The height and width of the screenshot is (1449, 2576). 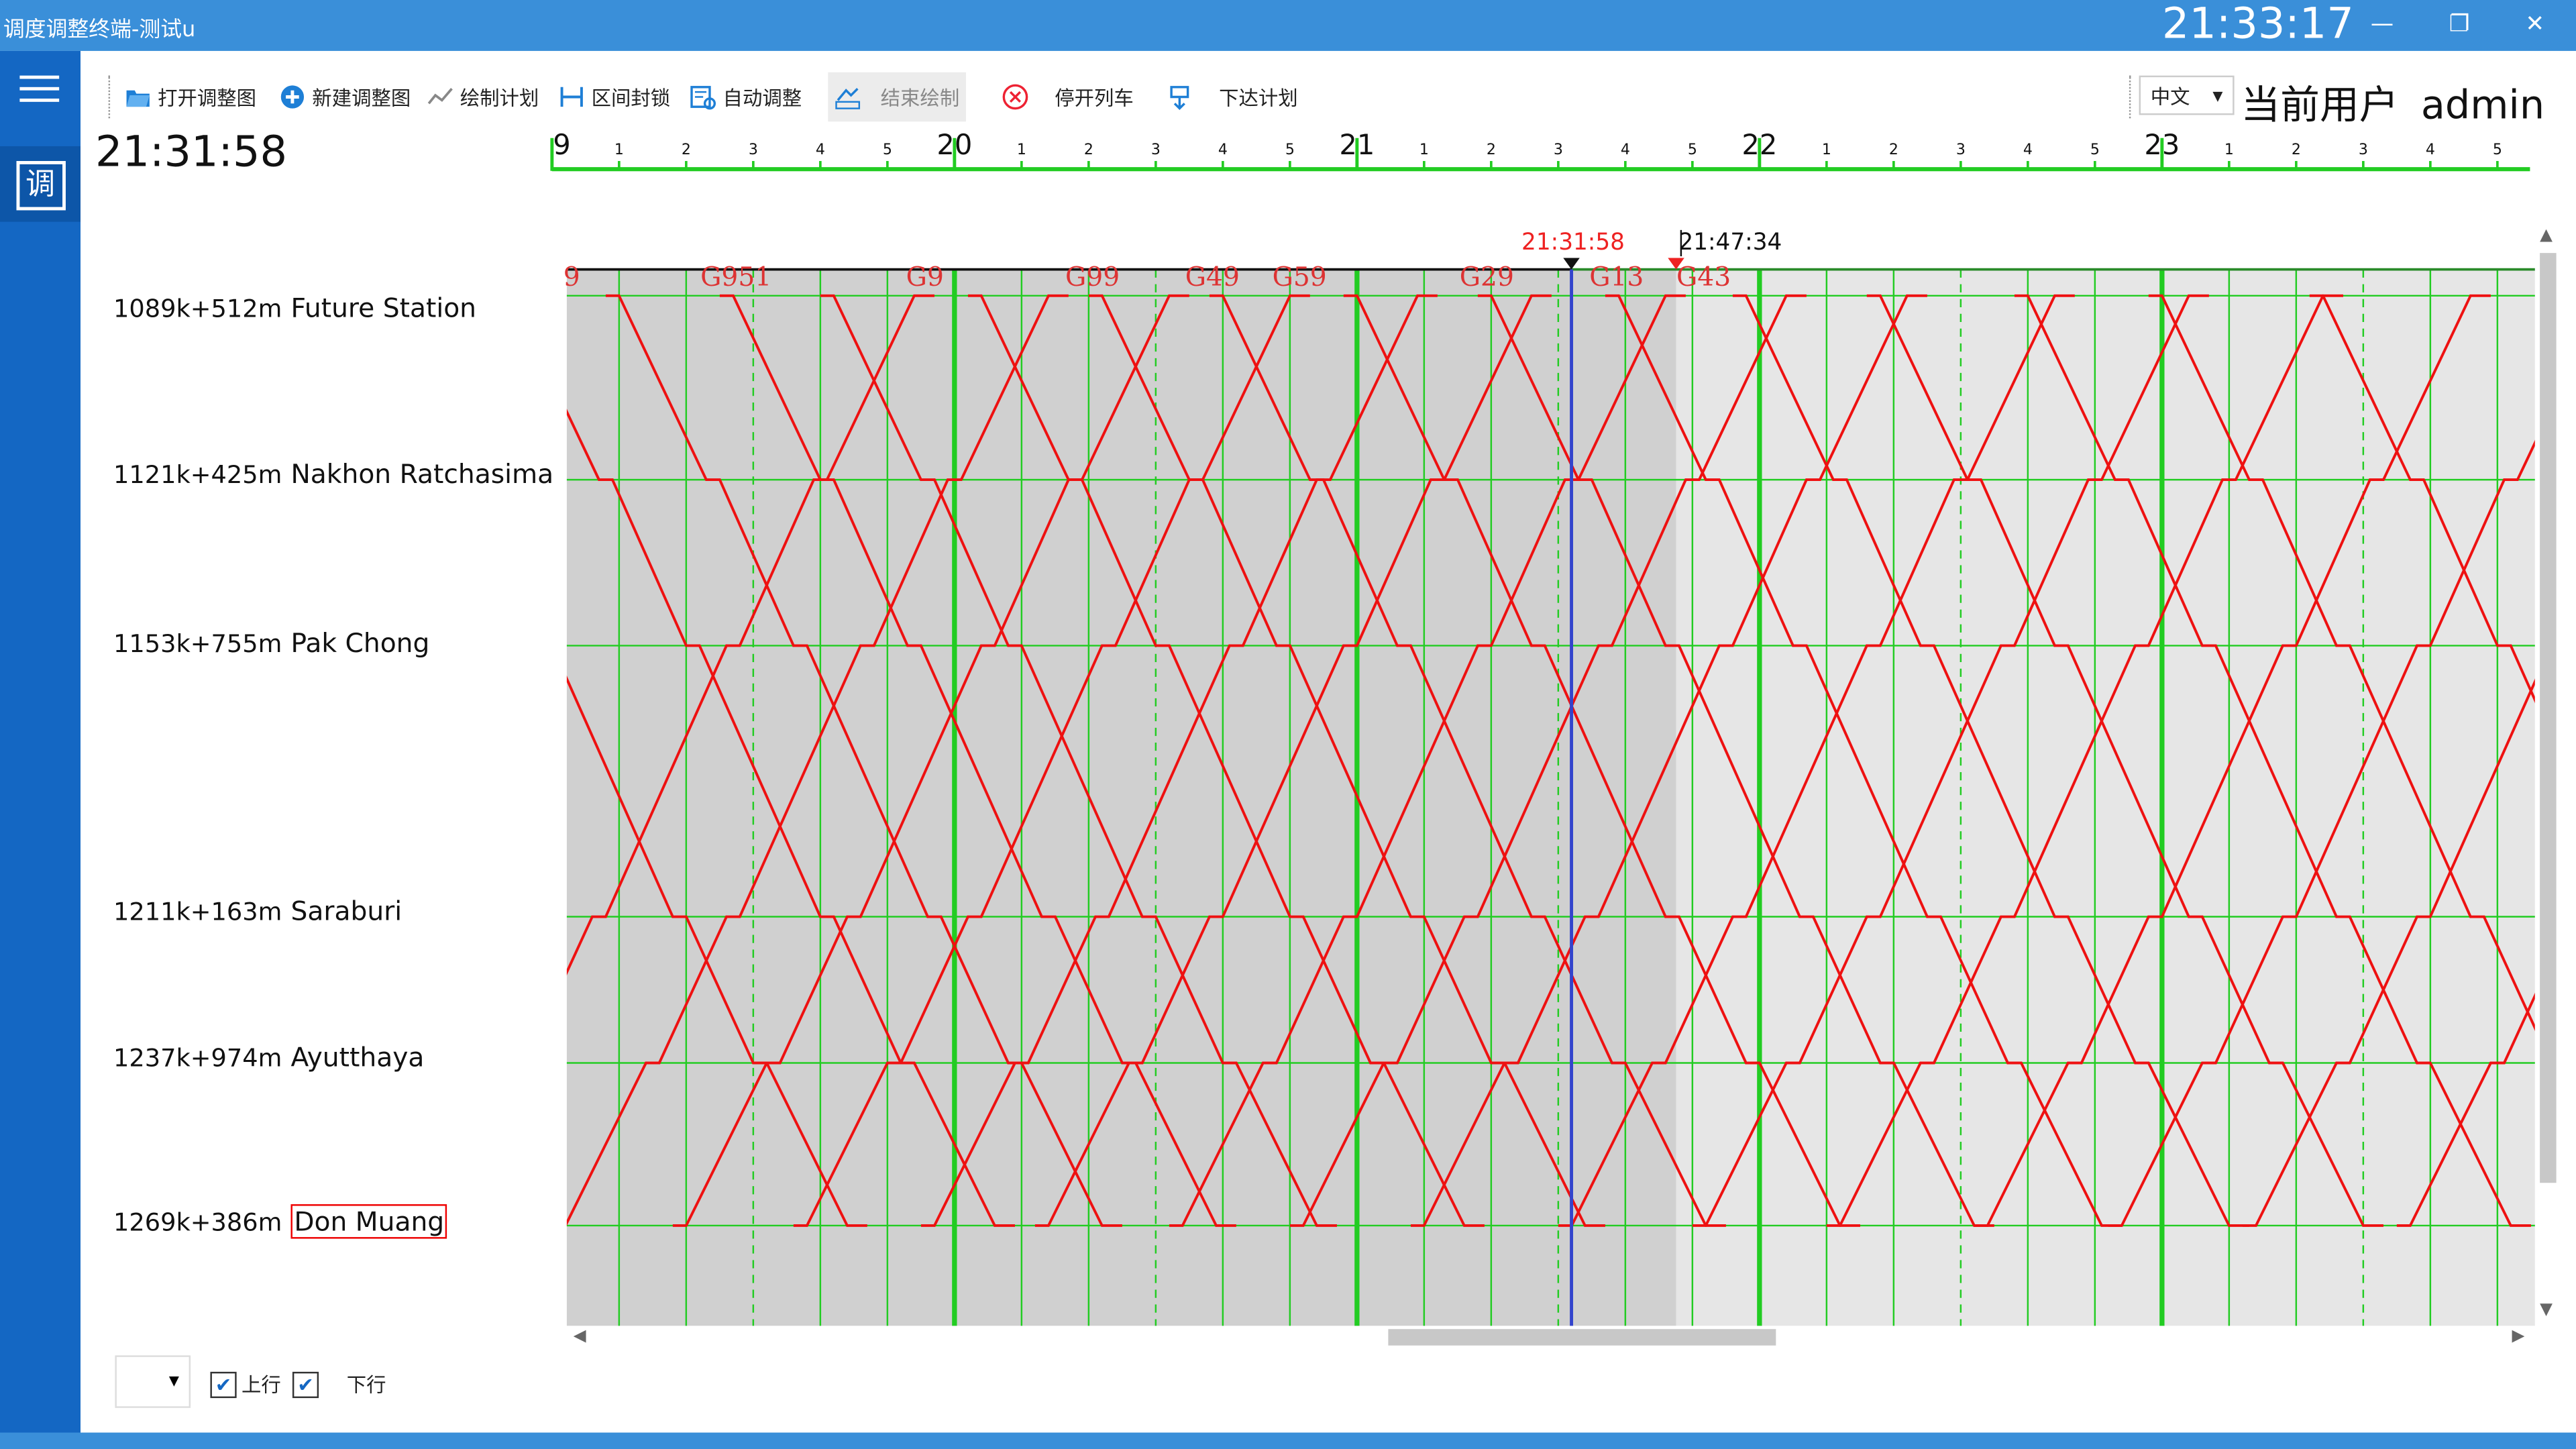 What do you see at coordinates (735, 277) in the screenshot?
I see `train-name-label: G951` at bounding box center [735, 277].